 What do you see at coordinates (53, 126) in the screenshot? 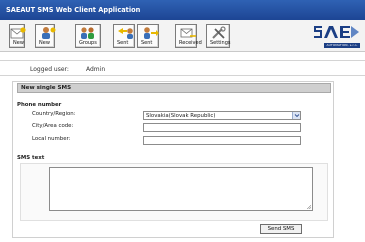
I see `area-code-label: City/Area code:` at bounding box center [53, 126].